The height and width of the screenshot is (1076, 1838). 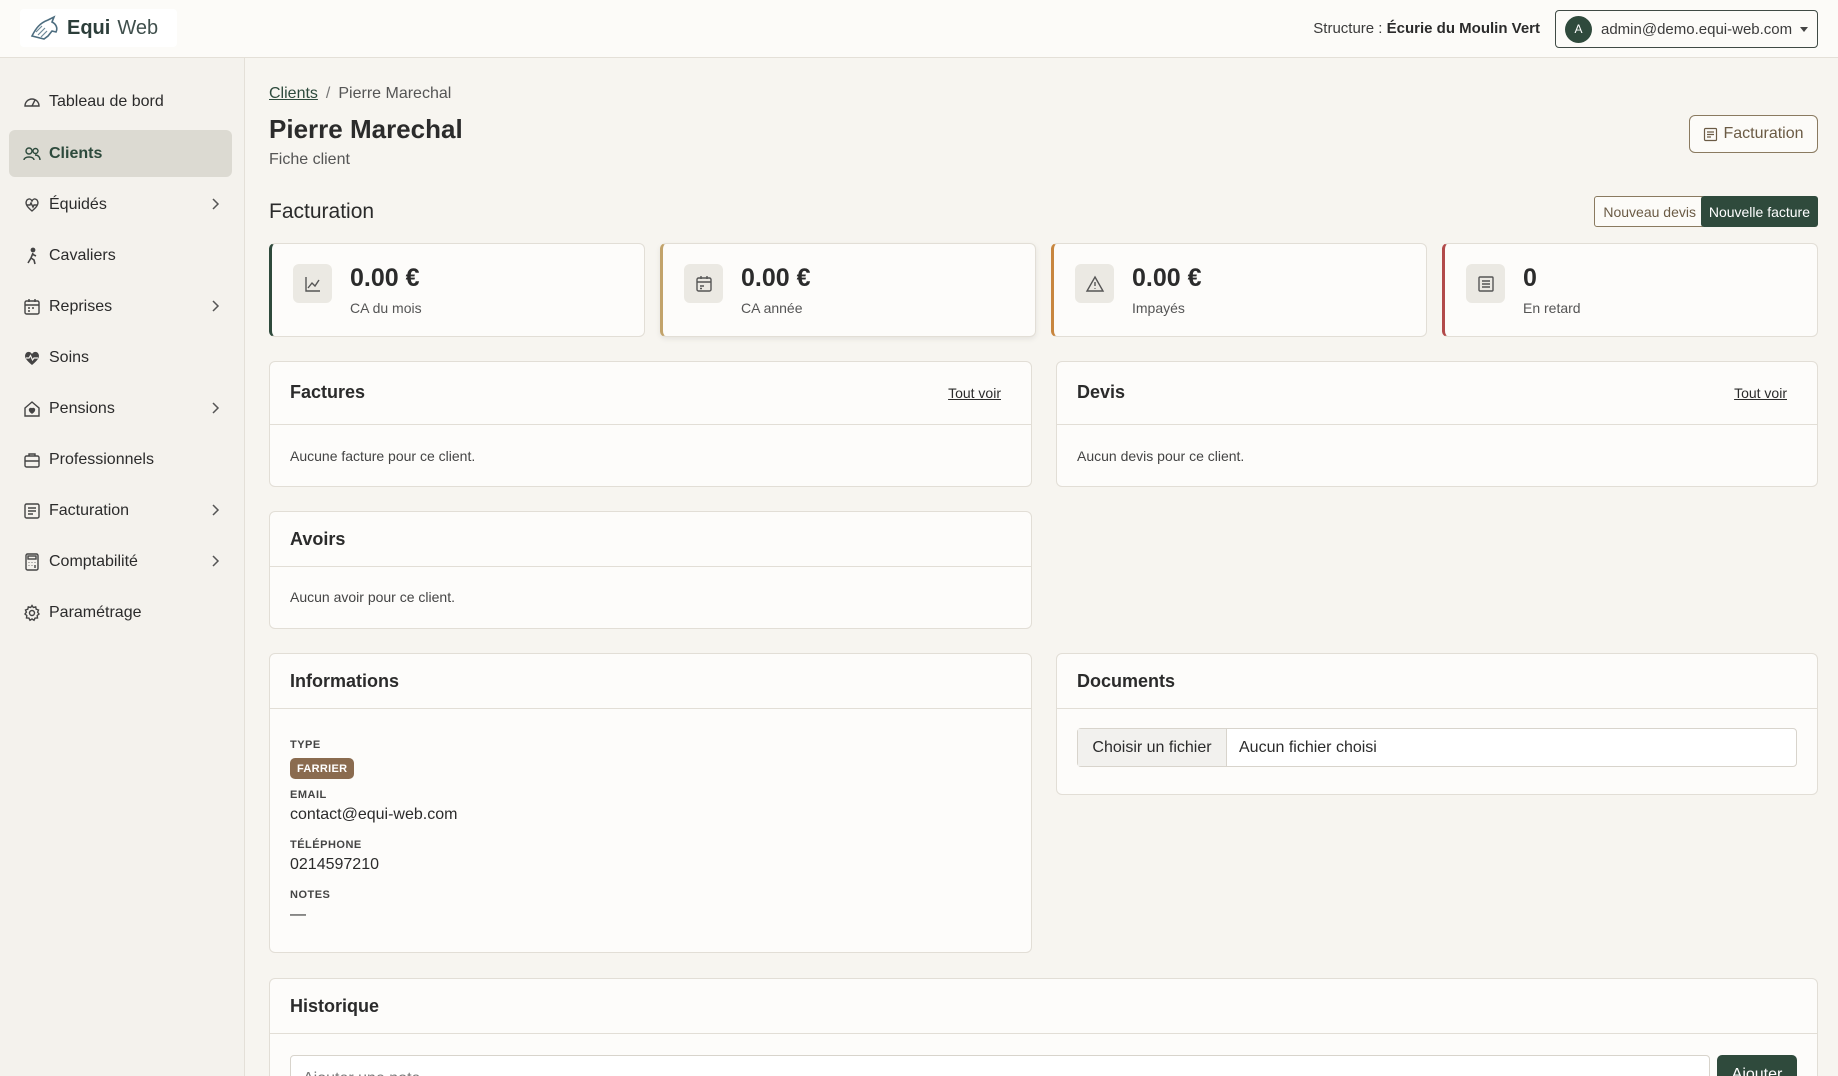 What do you see at coordinates (360, 94) in the screenshot?
I see `breadcrumb: Clients / Pierre Marechal` at bounding box center [360, 94].